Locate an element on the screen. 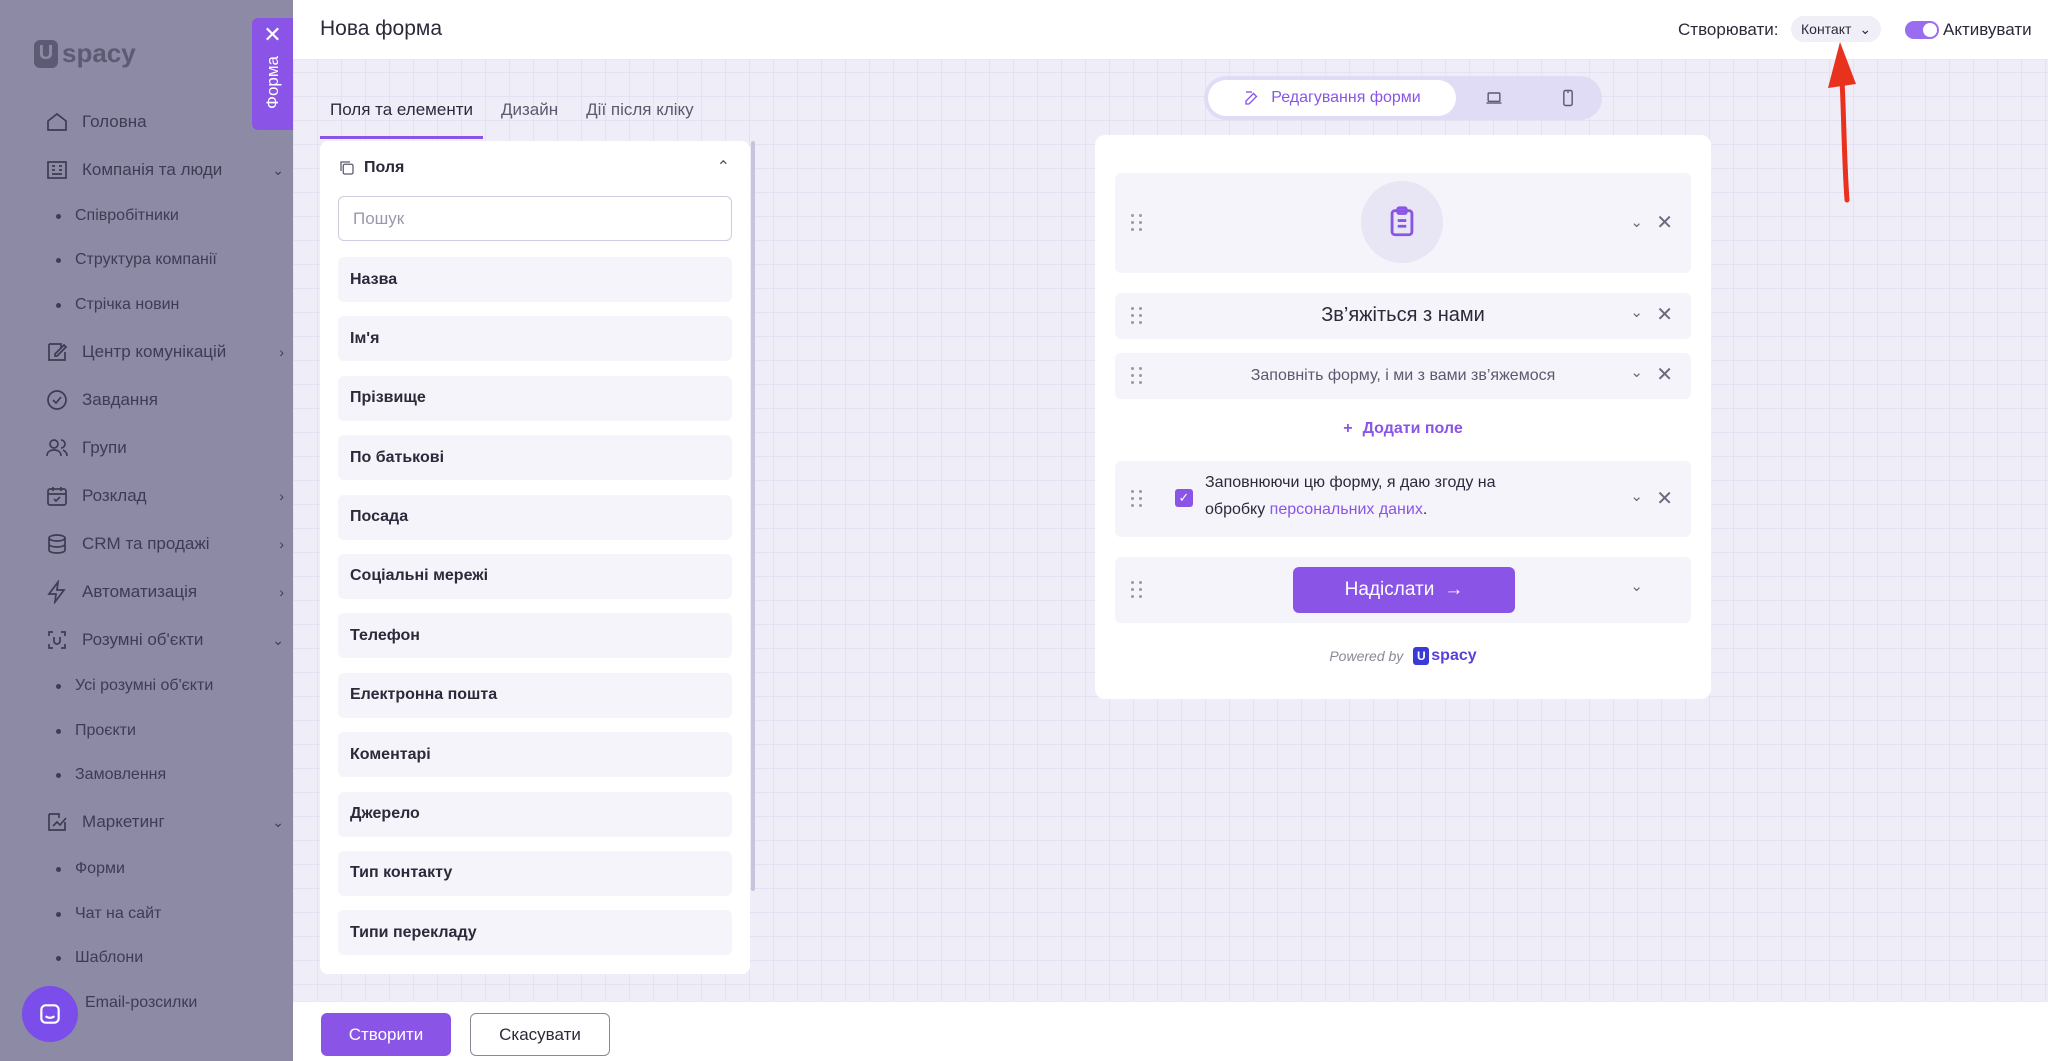 The height and width of the screenshot is (1061, 2048). sidebar-item-groups: Групи is located at coordinates (164, 448).